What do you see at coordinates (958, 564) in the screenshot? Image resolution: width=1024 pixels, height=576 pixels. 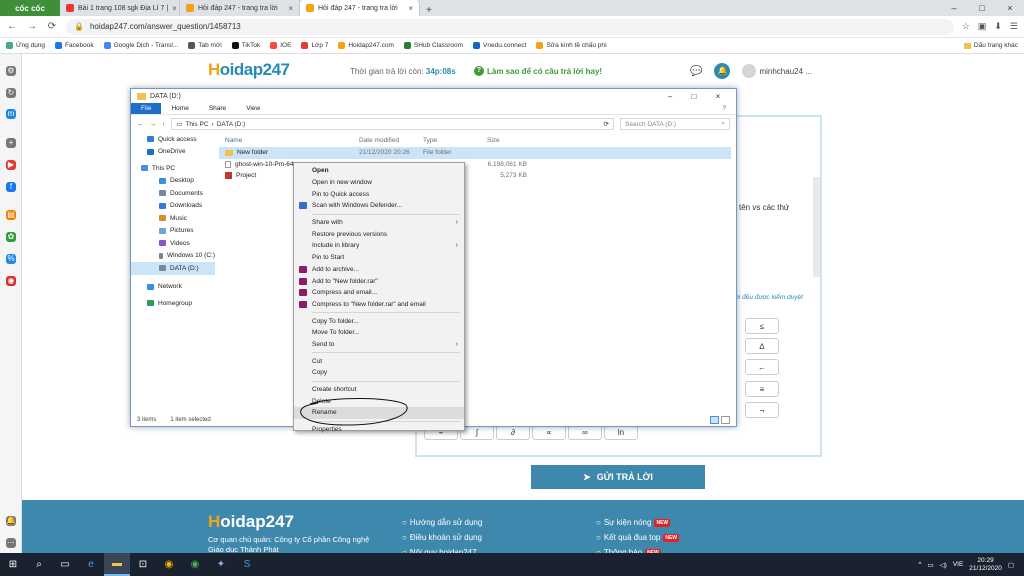 I see `language-indicator: VIE` at bounding box center [958, 564].